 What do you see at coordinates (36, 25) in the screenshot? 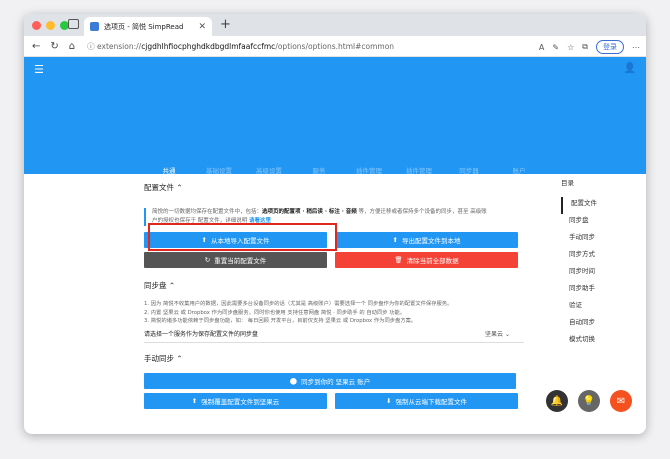
I see `close-window-button` at bounding box center [36, 25].